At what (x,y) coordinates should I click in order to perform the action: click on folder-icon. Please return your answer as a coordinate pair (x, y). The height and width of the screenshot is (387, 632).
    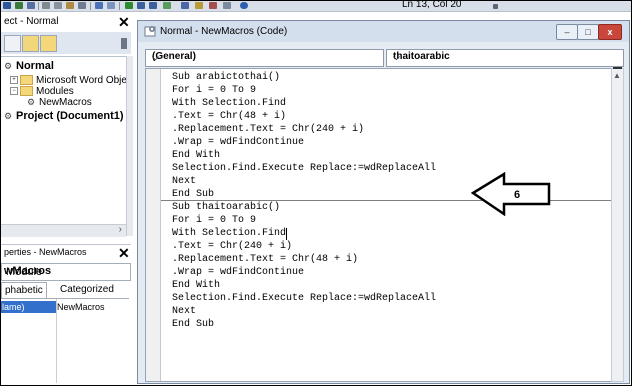
    Looking at the image, I should click on (26, 80).